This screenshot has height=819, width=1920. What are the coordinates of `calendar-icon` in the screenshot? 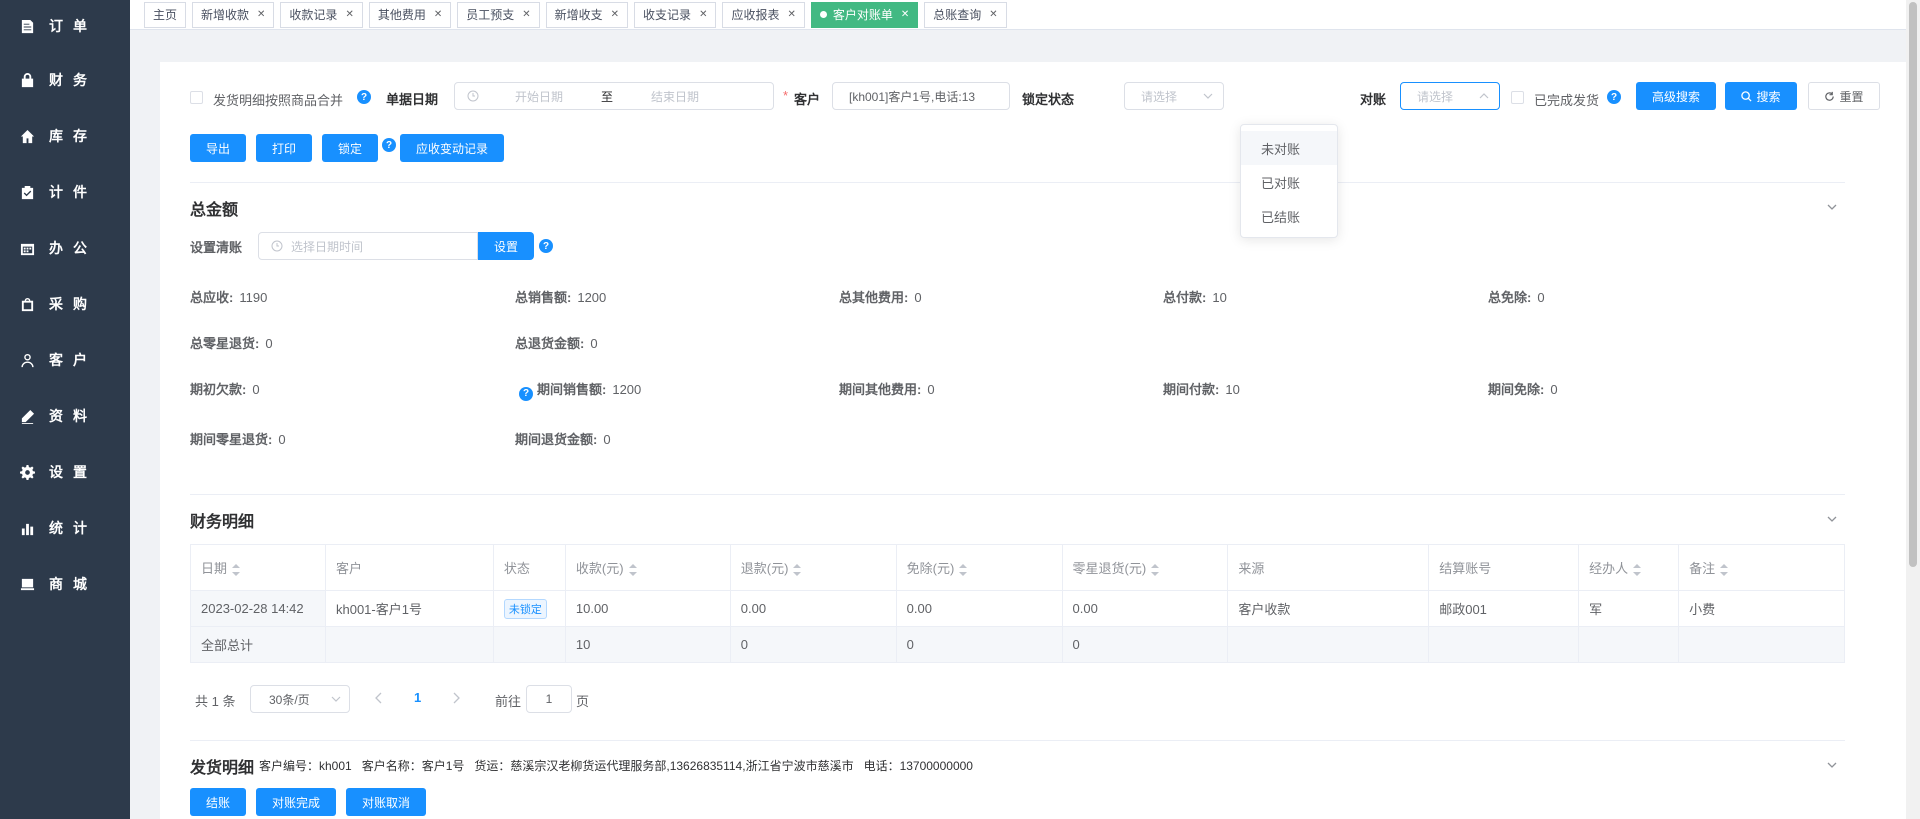 It's located at (27, 249).